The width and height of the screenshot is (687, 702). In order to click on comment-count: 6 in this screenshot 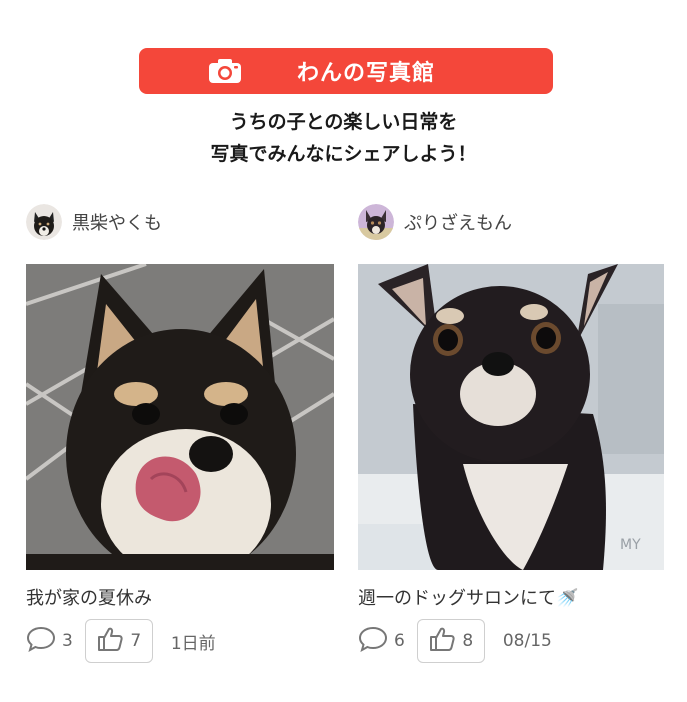, I will do `click(399, 641)`.